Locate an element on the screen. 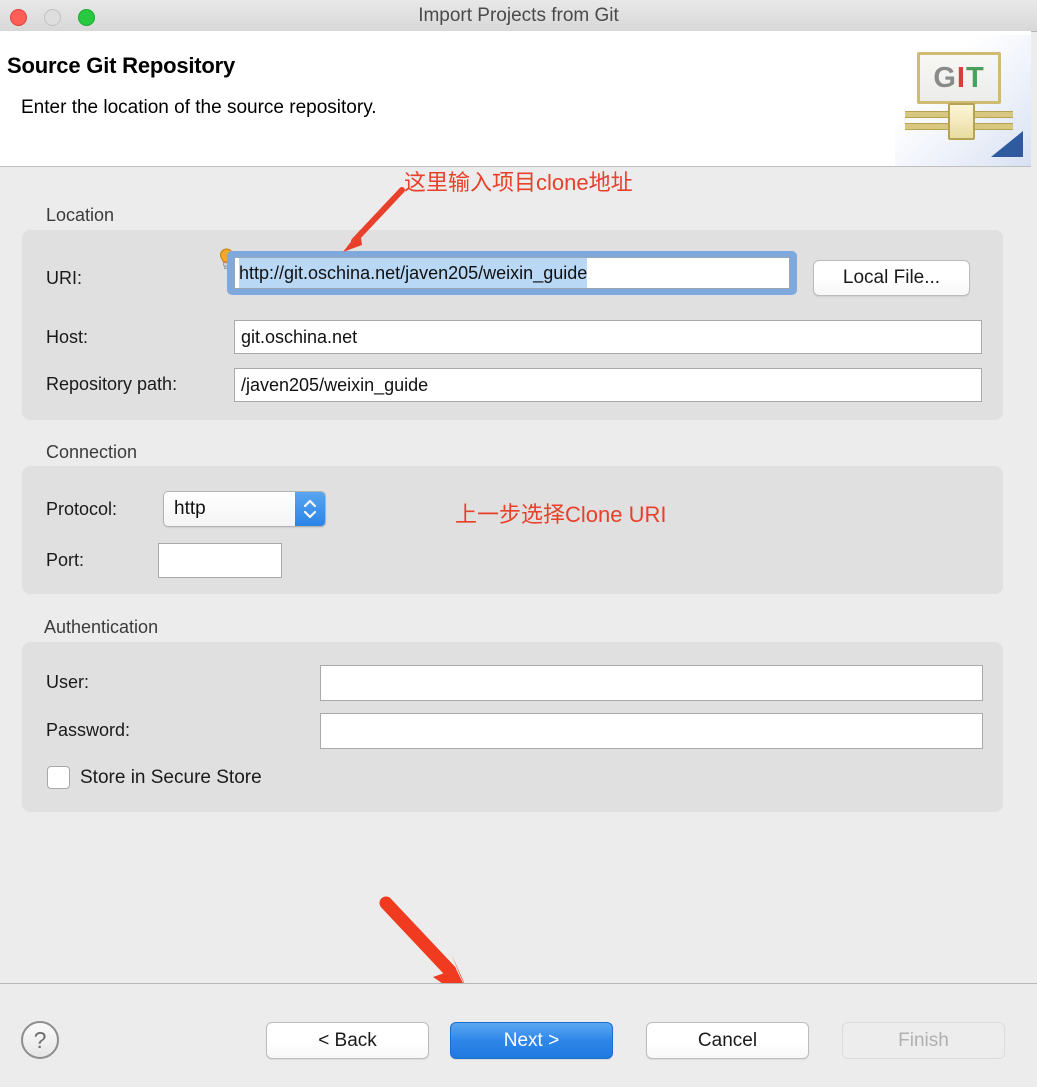  protocol-select-value: http is located at coordinates (190, 508).